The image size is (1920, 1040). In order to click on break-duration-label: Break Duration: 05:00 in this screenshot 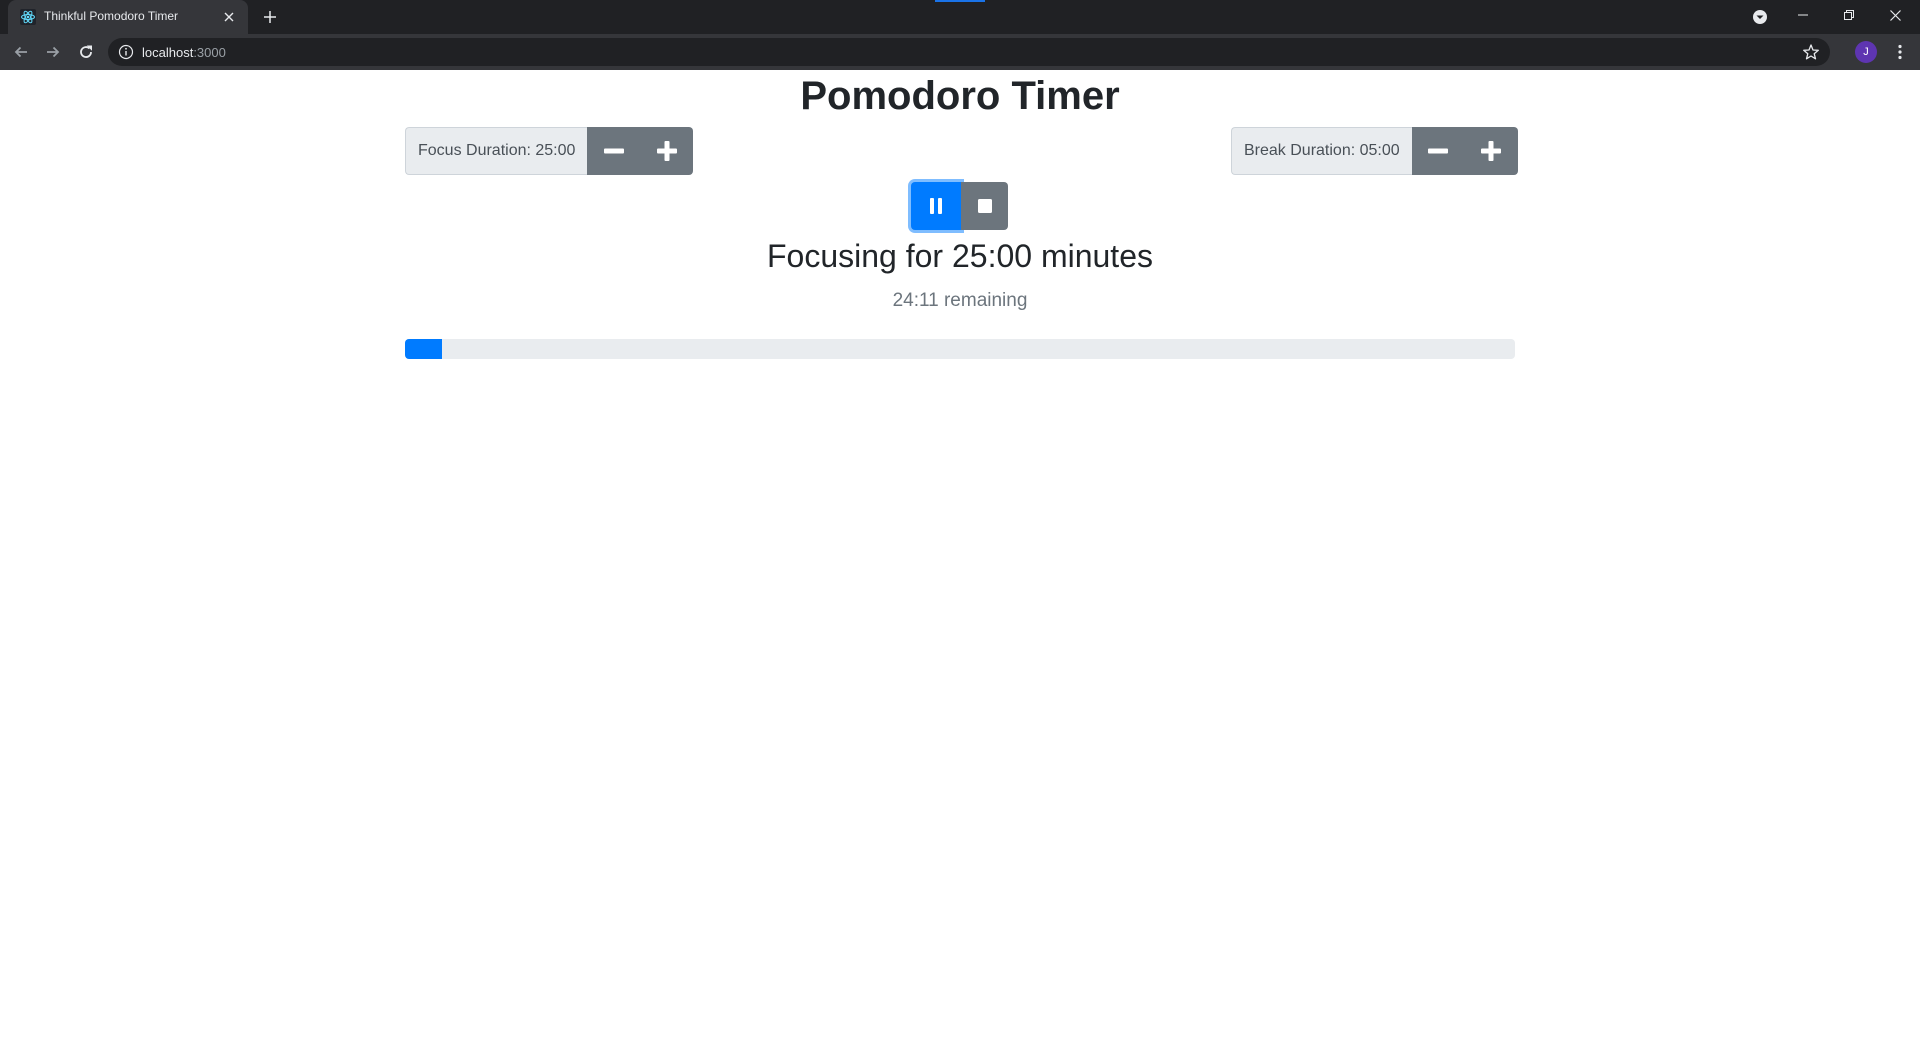, I will do `click(1321, 151)`.